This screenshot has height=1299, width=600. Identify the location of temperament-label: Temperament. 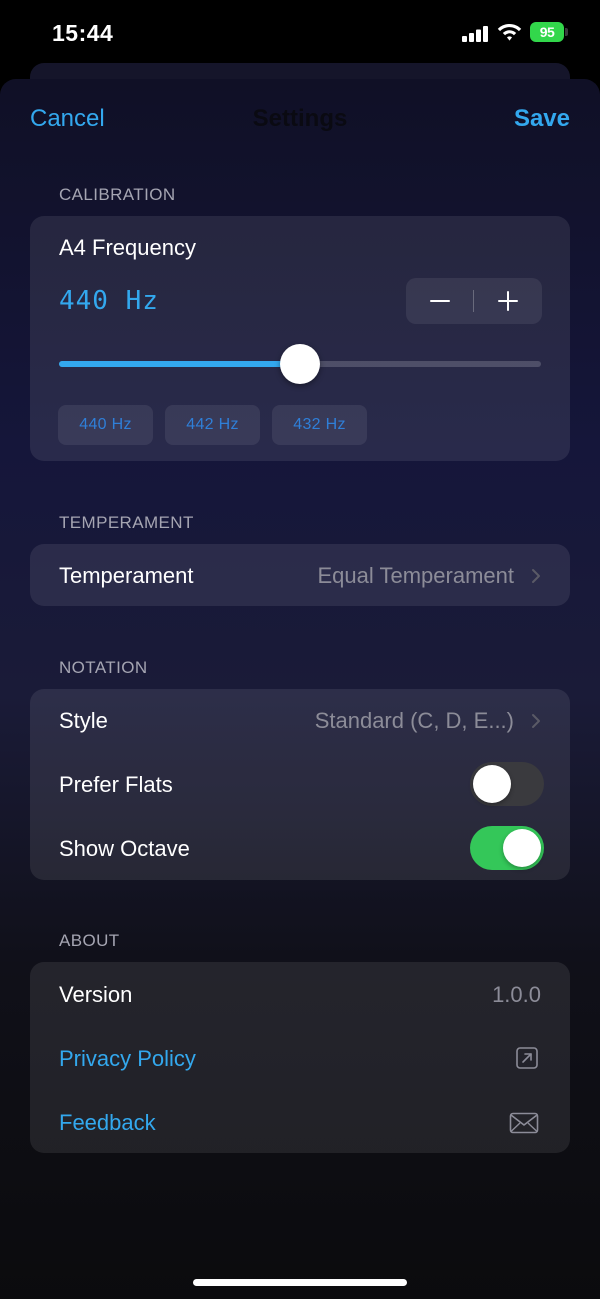
(126, 575).